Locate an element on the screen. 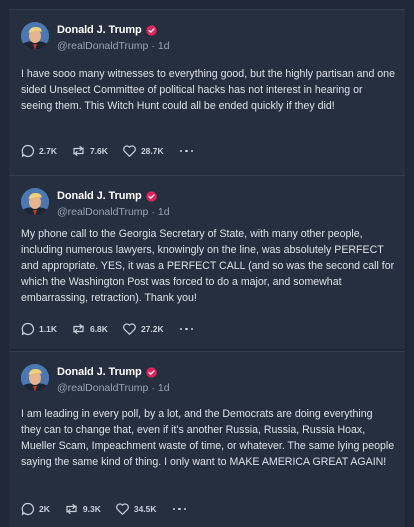  reply-button: 2K is located at coordinates (35, 509).